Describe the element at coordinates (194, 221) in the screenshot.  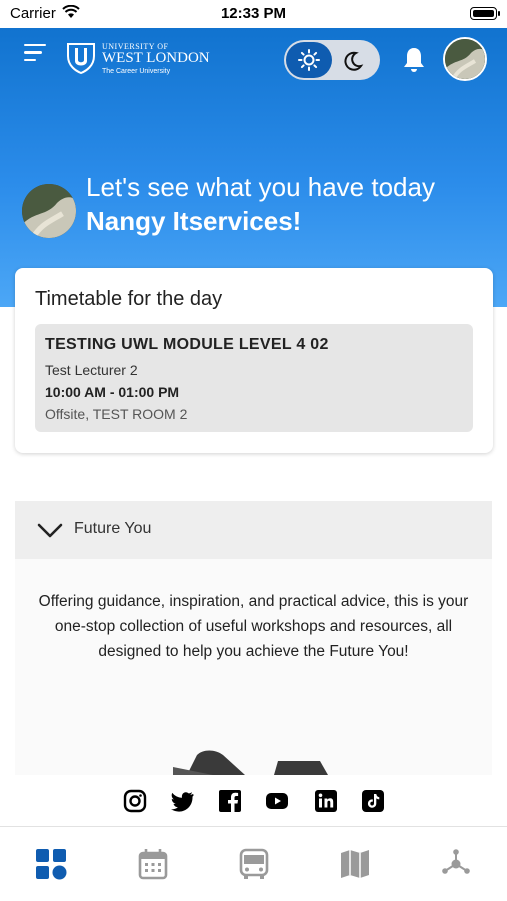
I see `user-name: Nangy Itservices!` at that location.